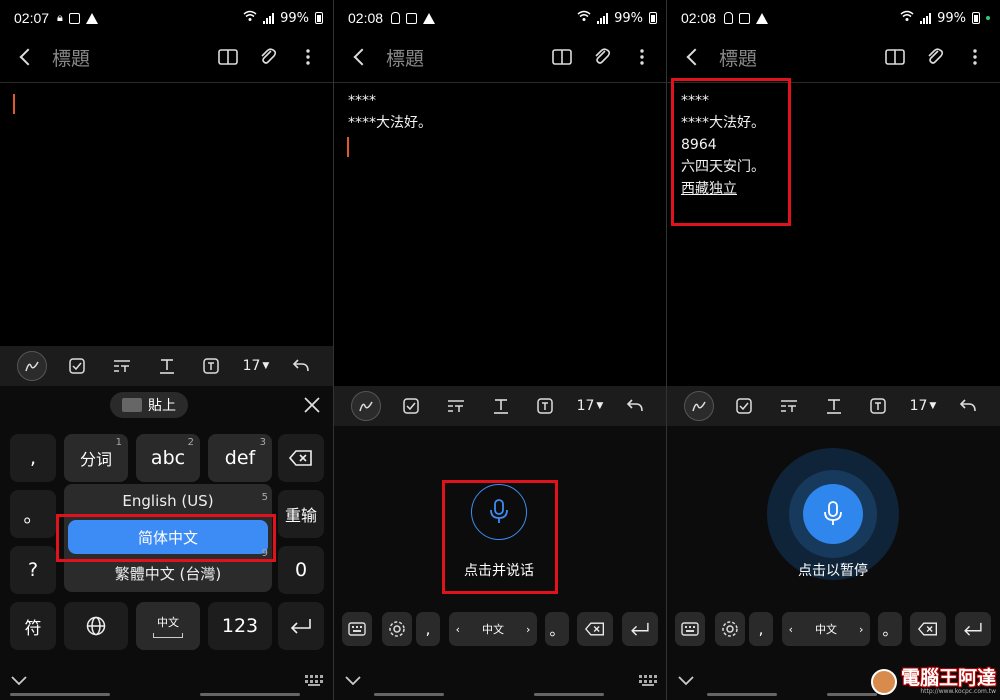 The height and width of the screenshot is (700, 1000). What do you see at coordinates (933, 682) in the screenshot?
I see `watermark-logo: 電腦王阿達 http://www.kocpc.com.tw` at bounding box center [933, 682].